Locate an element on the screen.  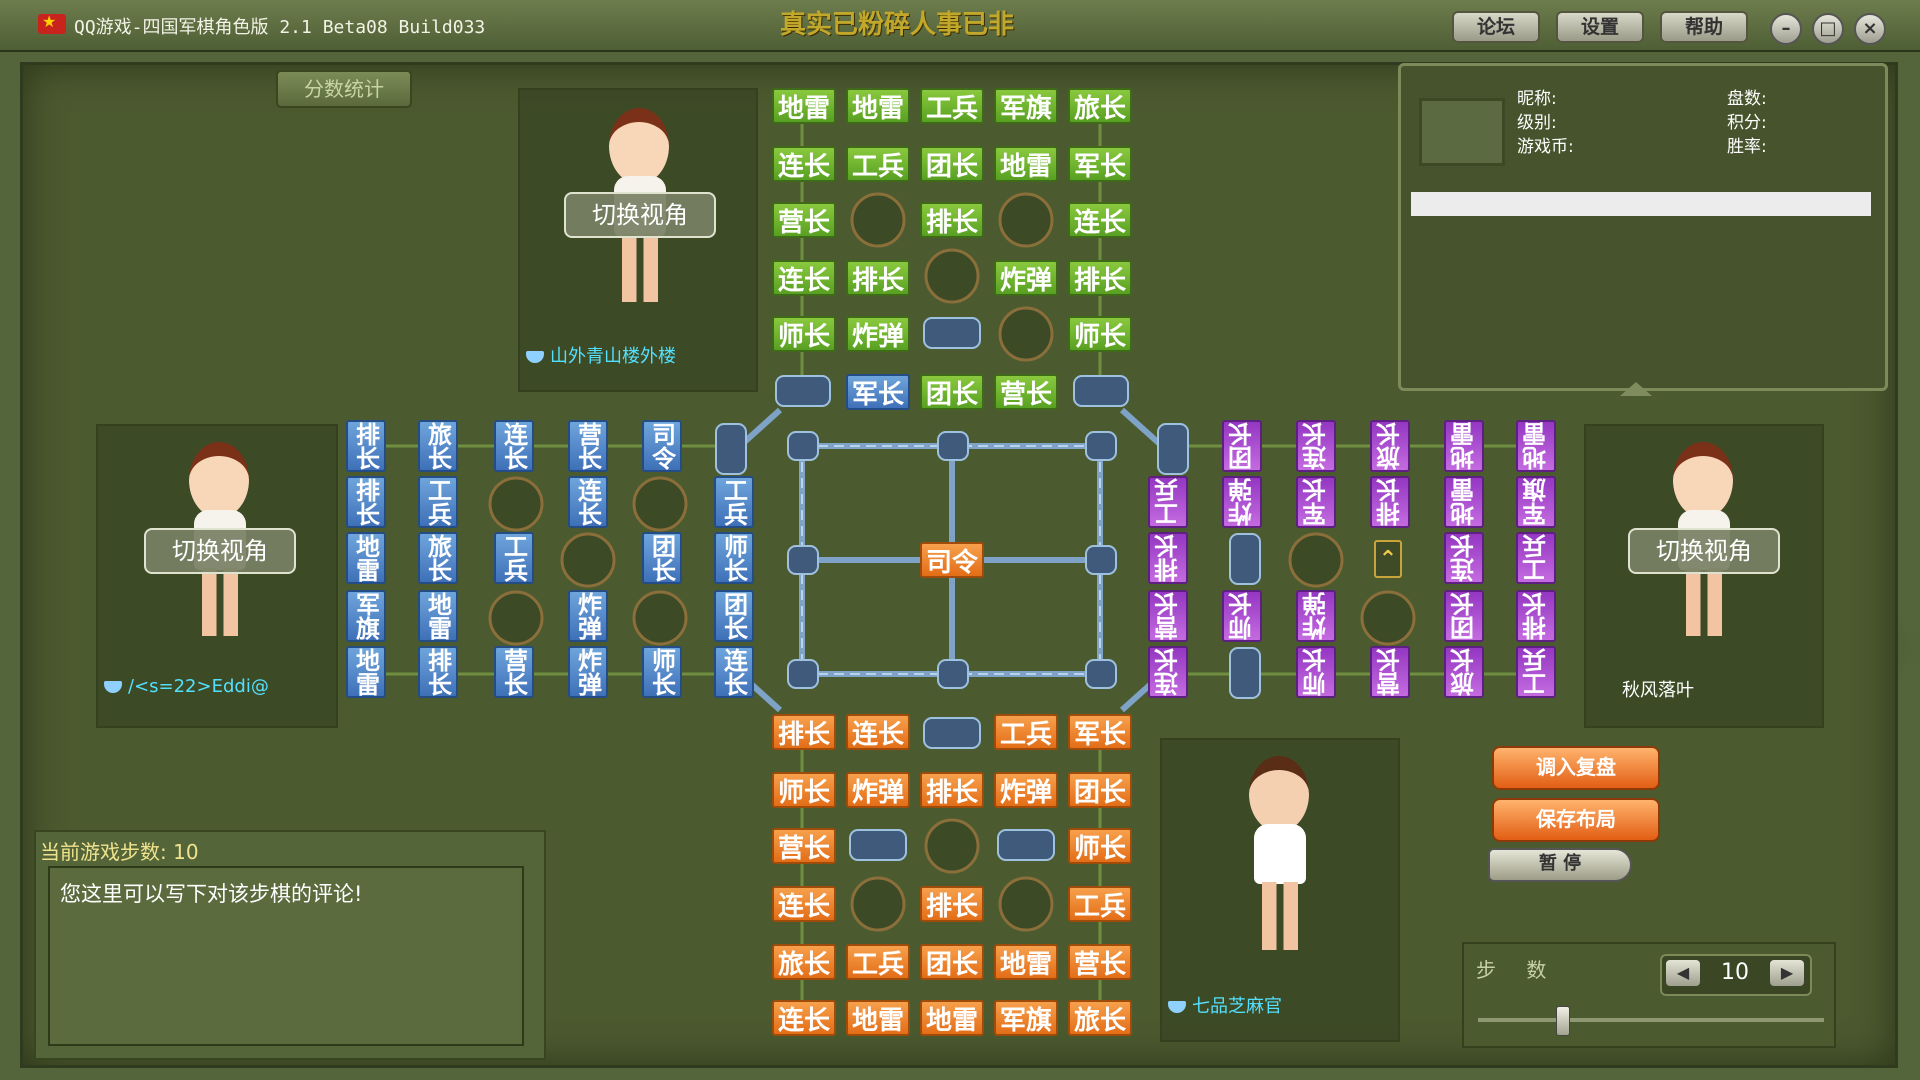
load-replay-button: 调入复盘 is located at coordinates (1576, 768).